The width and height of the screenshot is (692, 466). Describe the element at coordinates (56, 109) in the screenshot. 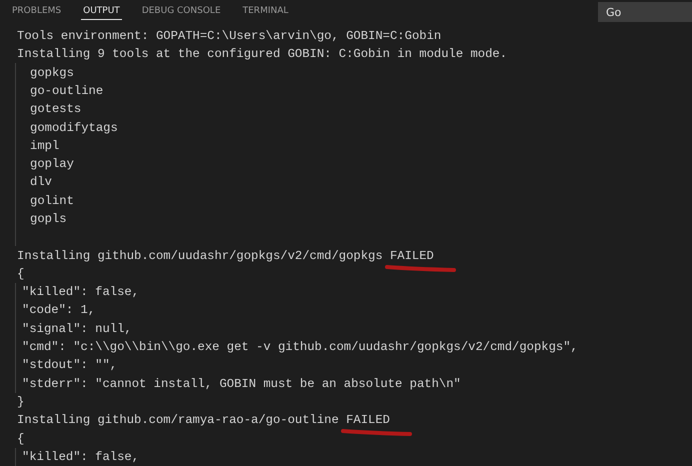

I see `output-line: gotests` at that location.